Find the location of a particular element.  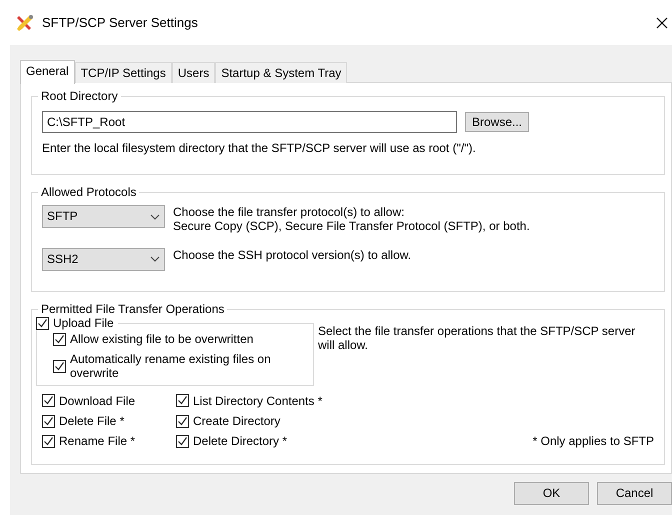

close-icon is located at coordinates (662, 22).